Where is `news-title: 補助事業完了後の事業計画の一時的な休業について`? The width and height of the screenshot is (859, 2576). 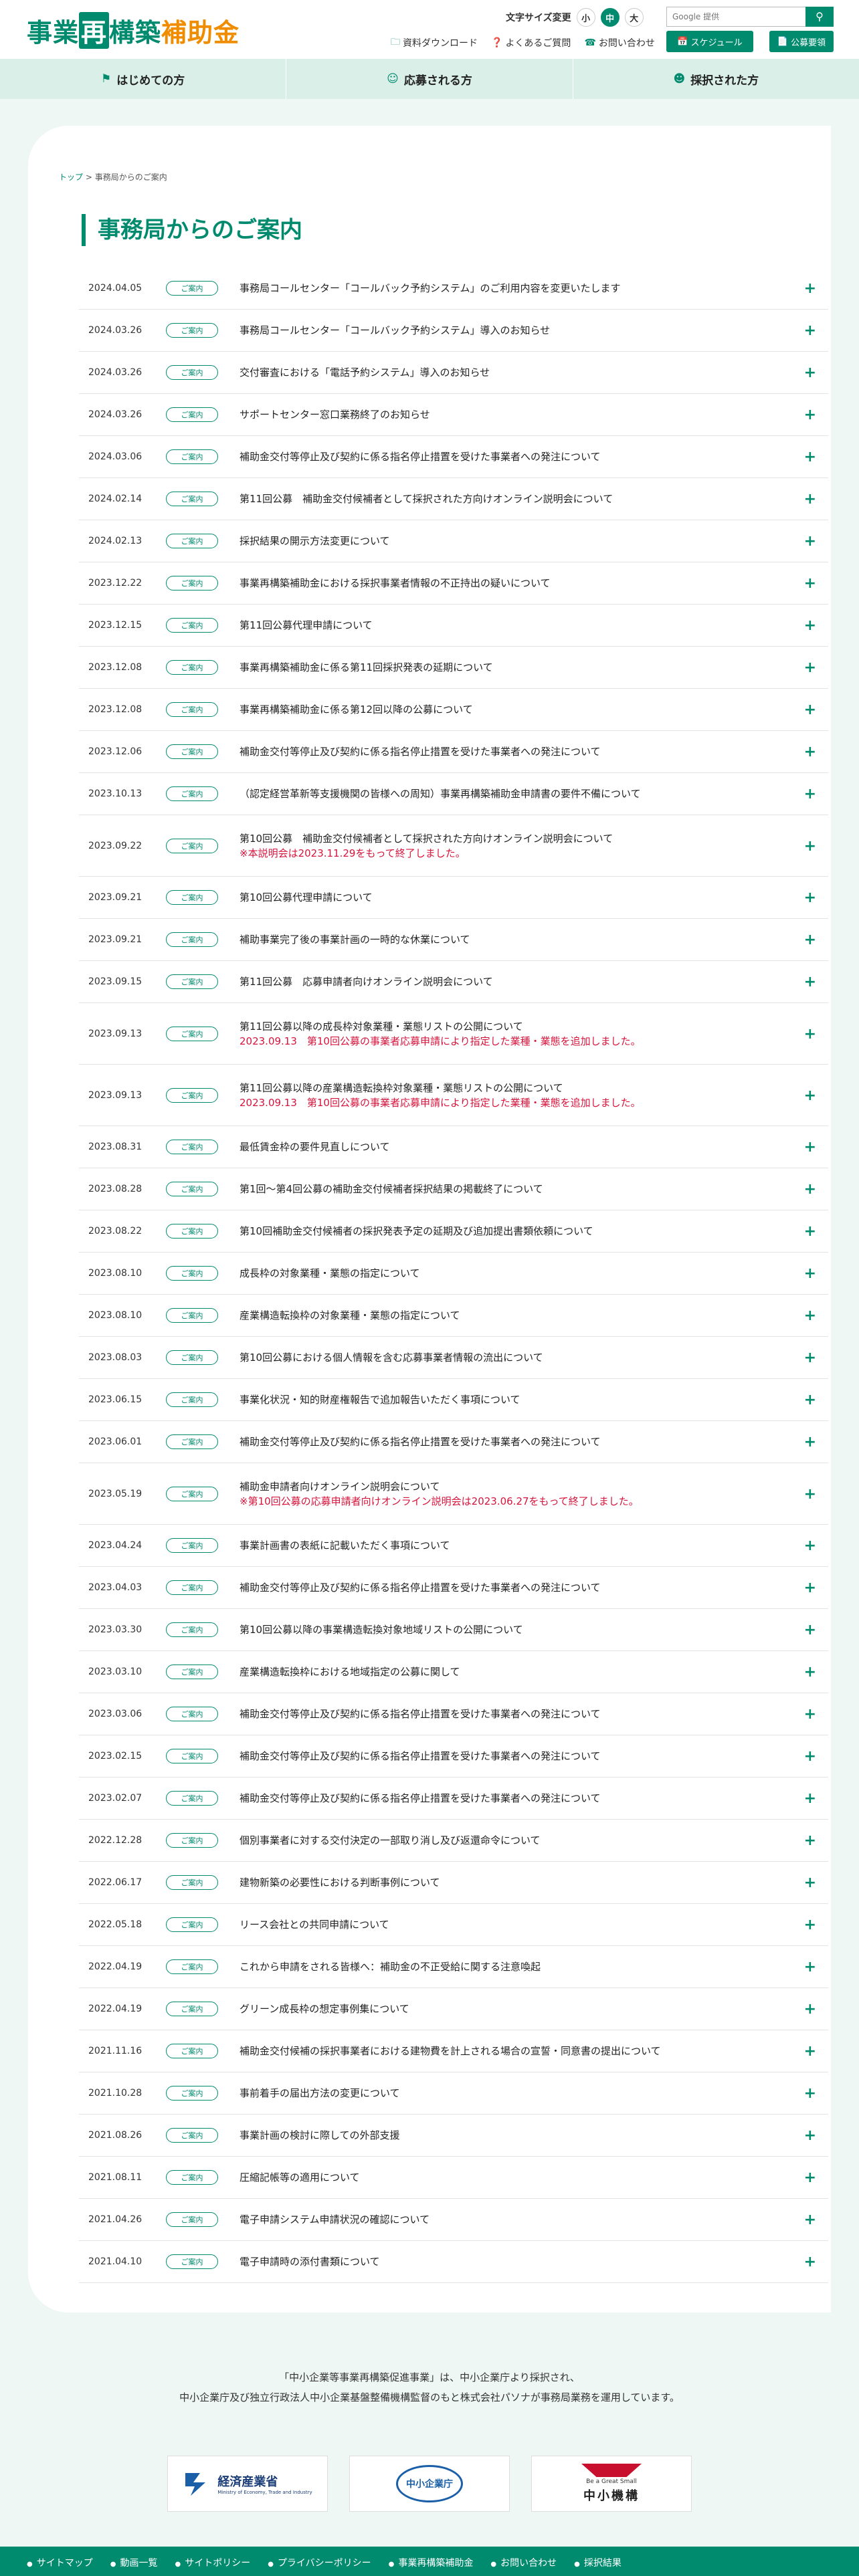 news-title: 補助事業完了後の事業計画の一時的な休業について is located at coordinates (355, 940).